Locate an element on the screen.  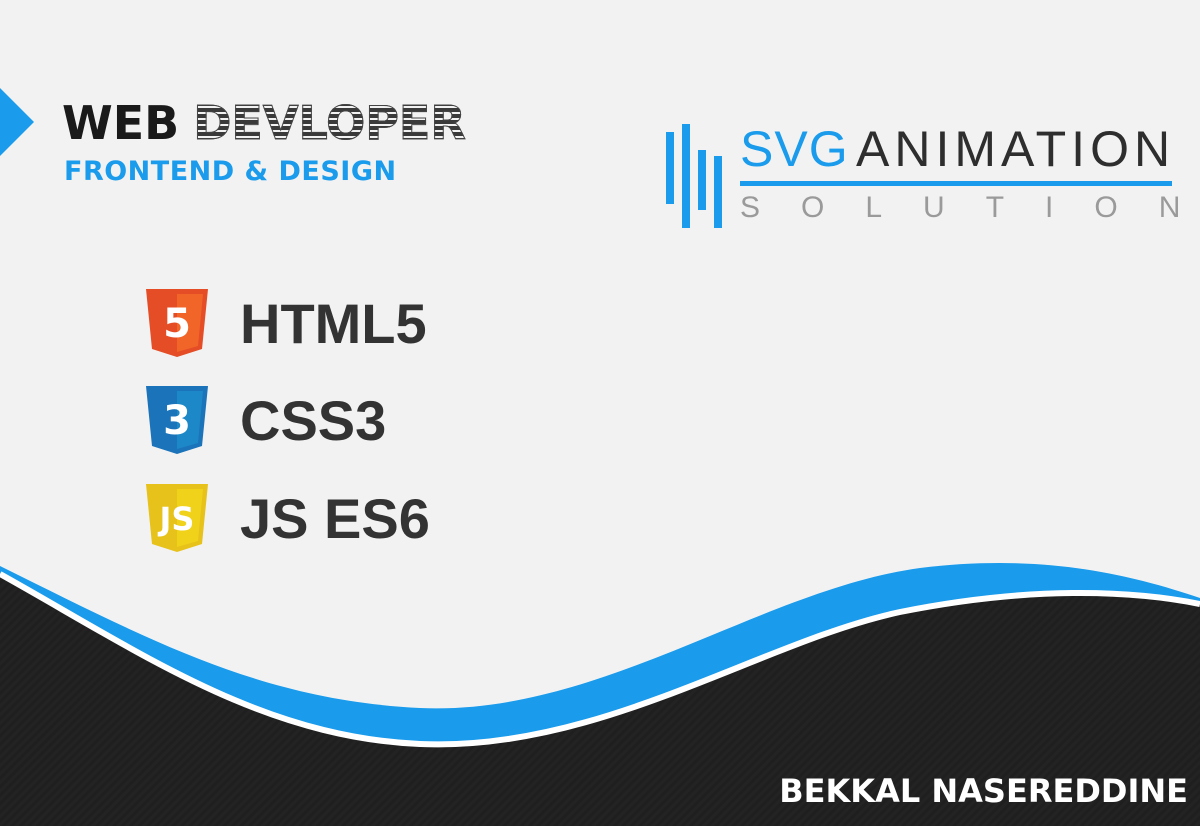
tech-label-js: JS ES6 is located at coordinates (335, 518).